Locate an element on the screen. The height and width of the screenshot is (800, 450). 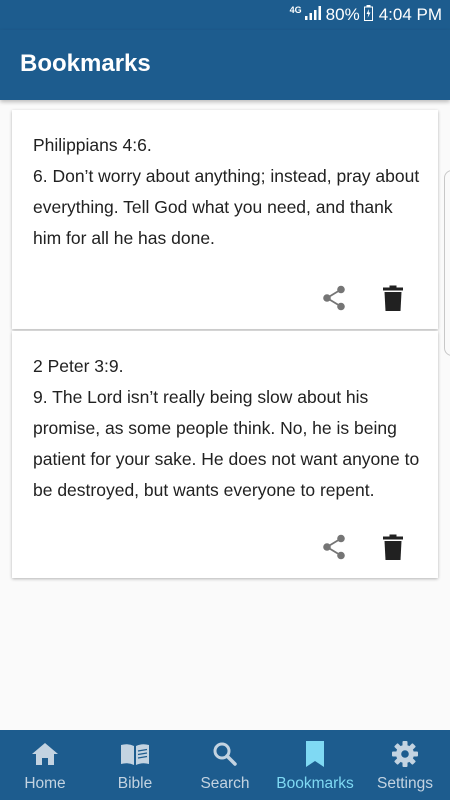
nav-item-bookmarks: Bookmarks is located at coordinates (315, 765).